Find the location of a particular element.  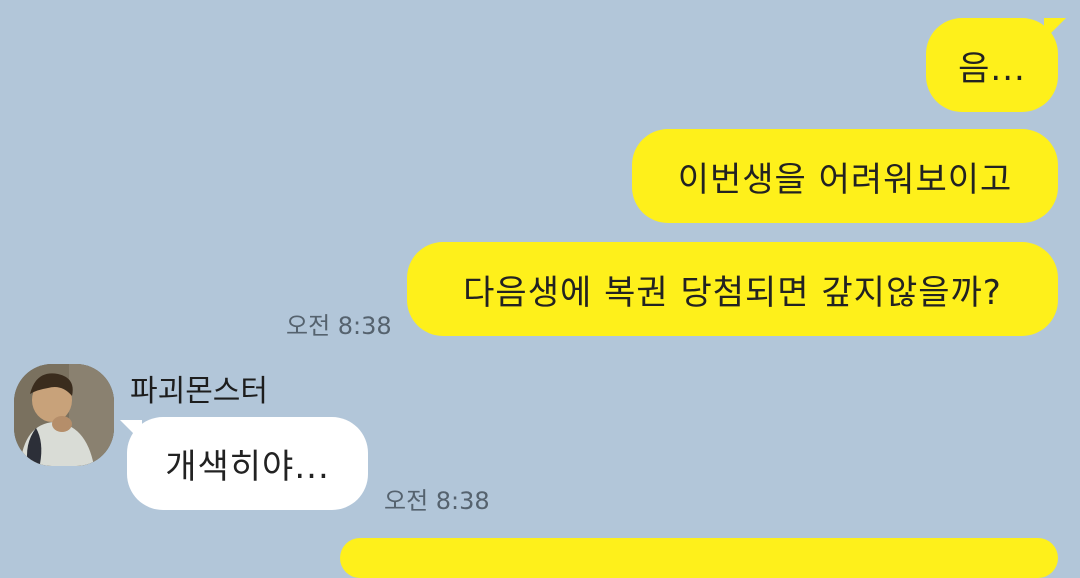

message-text: 이번생을 어려워보이고 is located at coordinates (845, 179).